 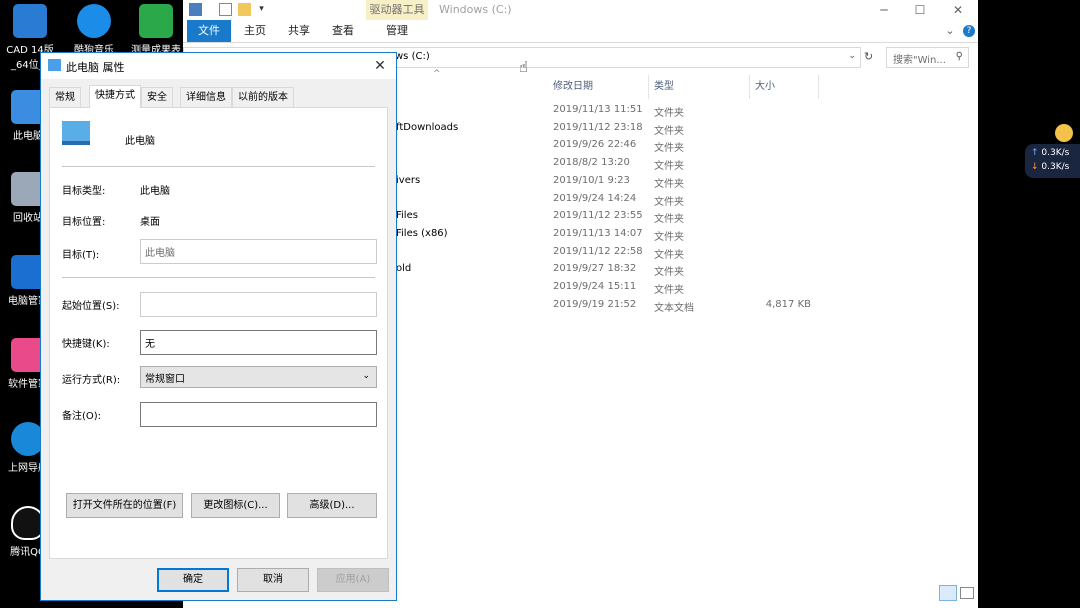 I want to click on file-date: 2019/11/13 11:51, so click(x=598, y=109).